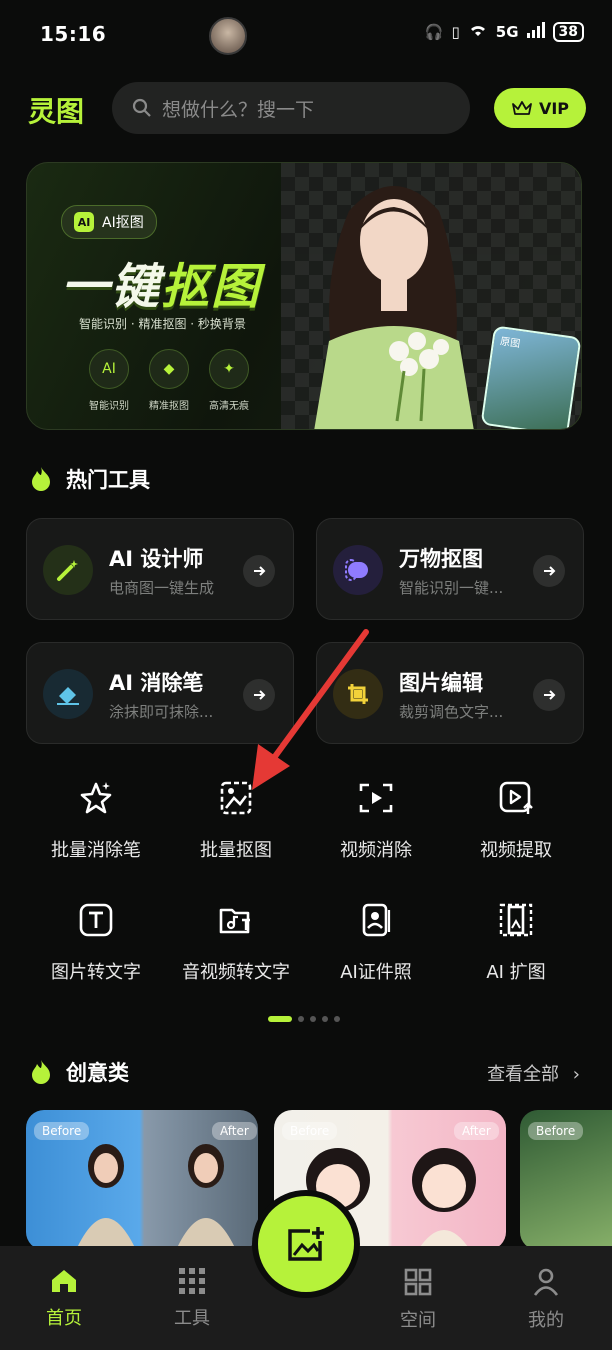 This screenshot has height=1350, width=612. What do you see at coordinates (96, 920) in the screenshot?
I see `text-icon` at bounding box center [96, 920].